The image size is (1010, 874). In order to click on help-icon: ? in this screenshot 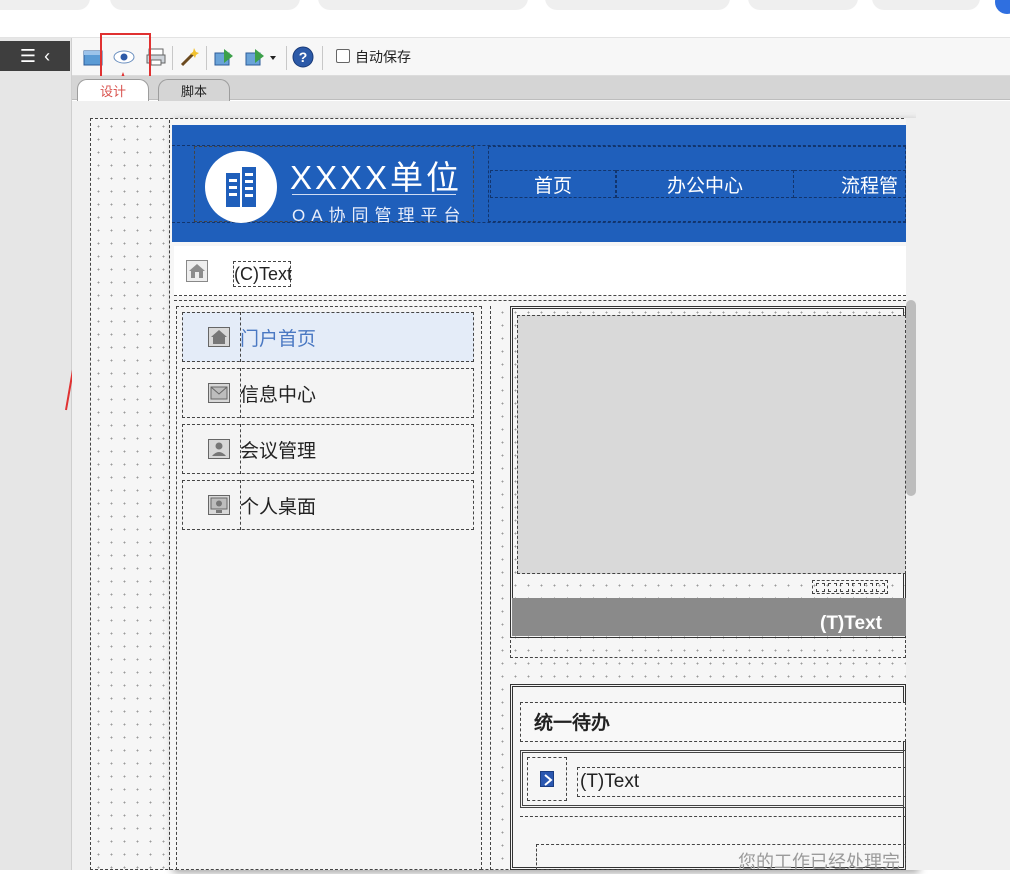, I will do `click(303, 57)`.